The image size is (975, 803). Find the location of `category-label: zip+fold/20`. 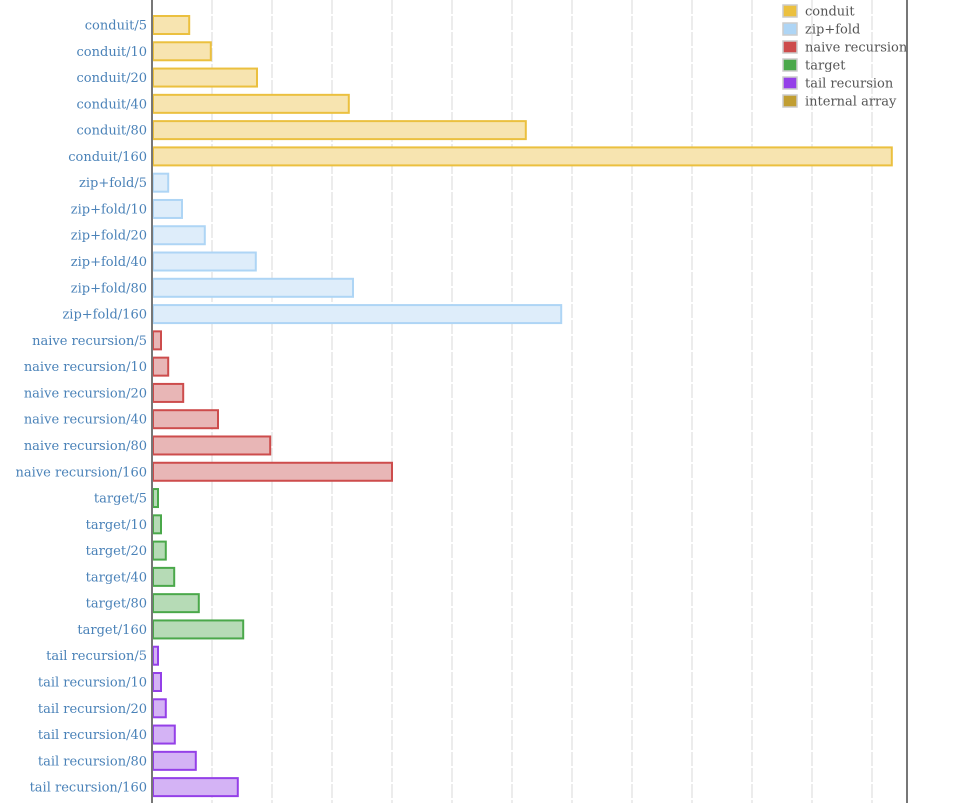

category-label: zip+fold/20 is located at coordinates (109, 236).